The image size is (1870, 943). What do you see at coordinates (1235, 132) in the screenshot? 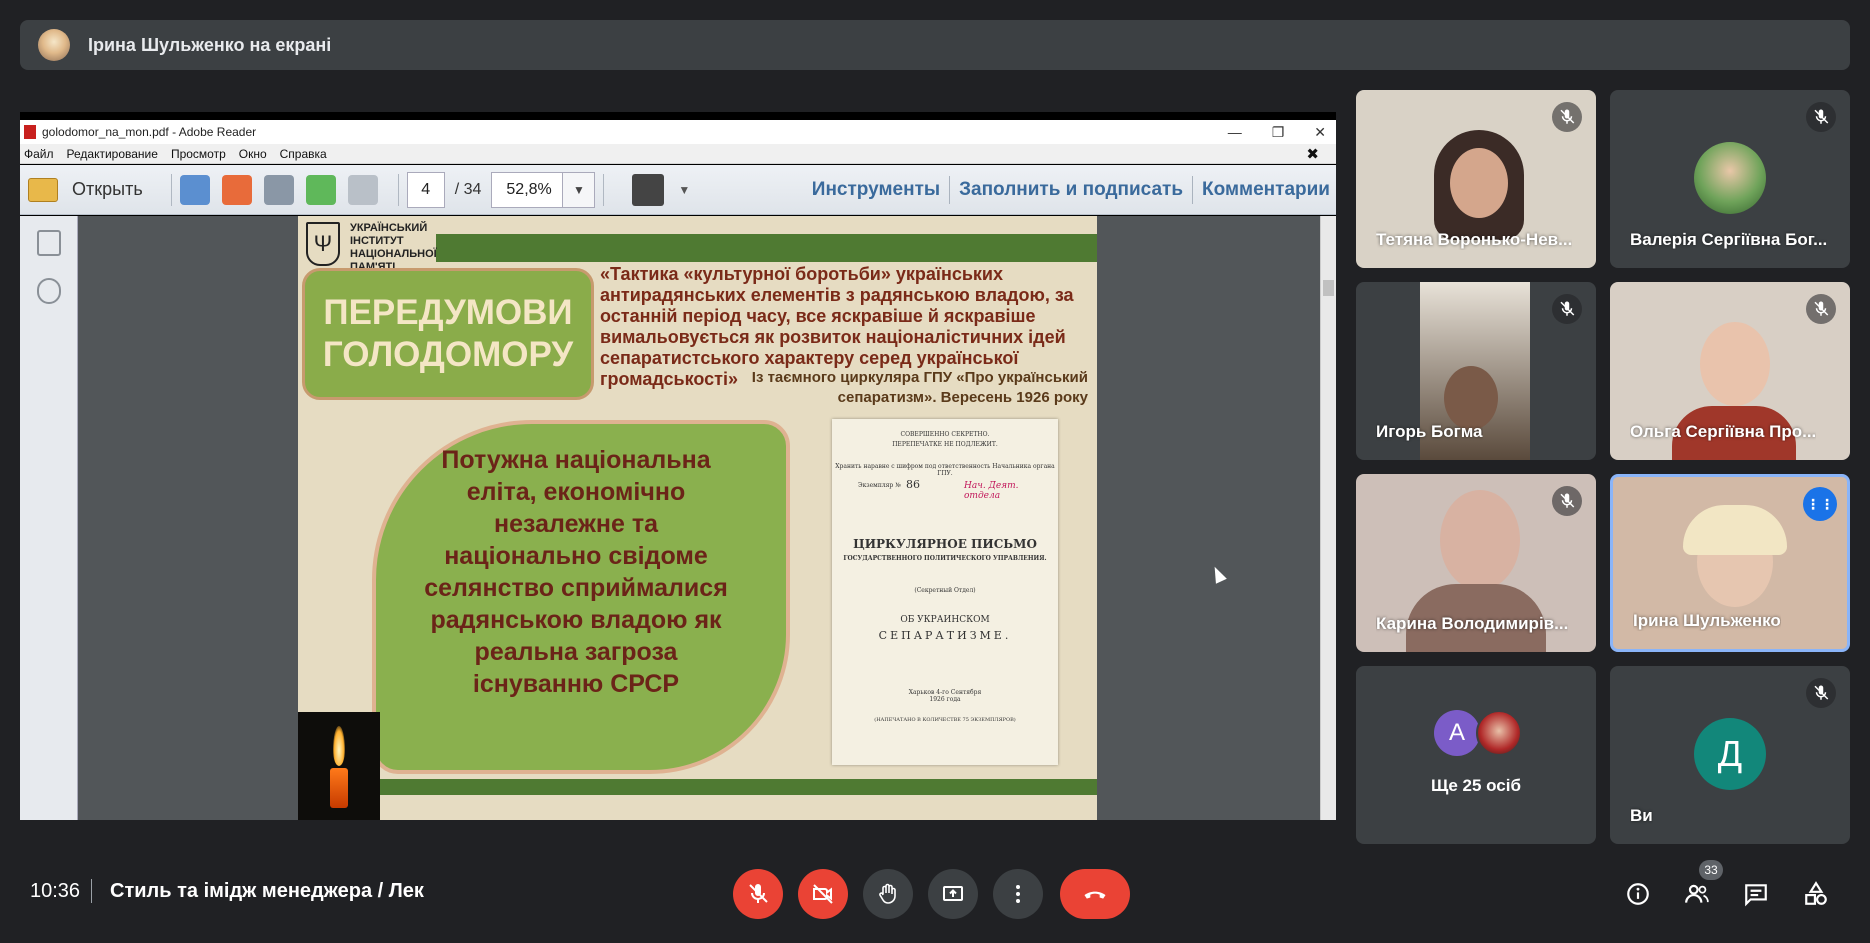
I see `minimize-icon: —` at bounding box center [1235, 132].